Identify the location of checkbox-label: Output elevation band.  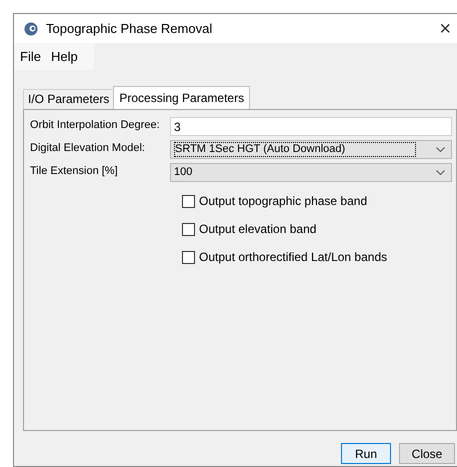
(257, 229).